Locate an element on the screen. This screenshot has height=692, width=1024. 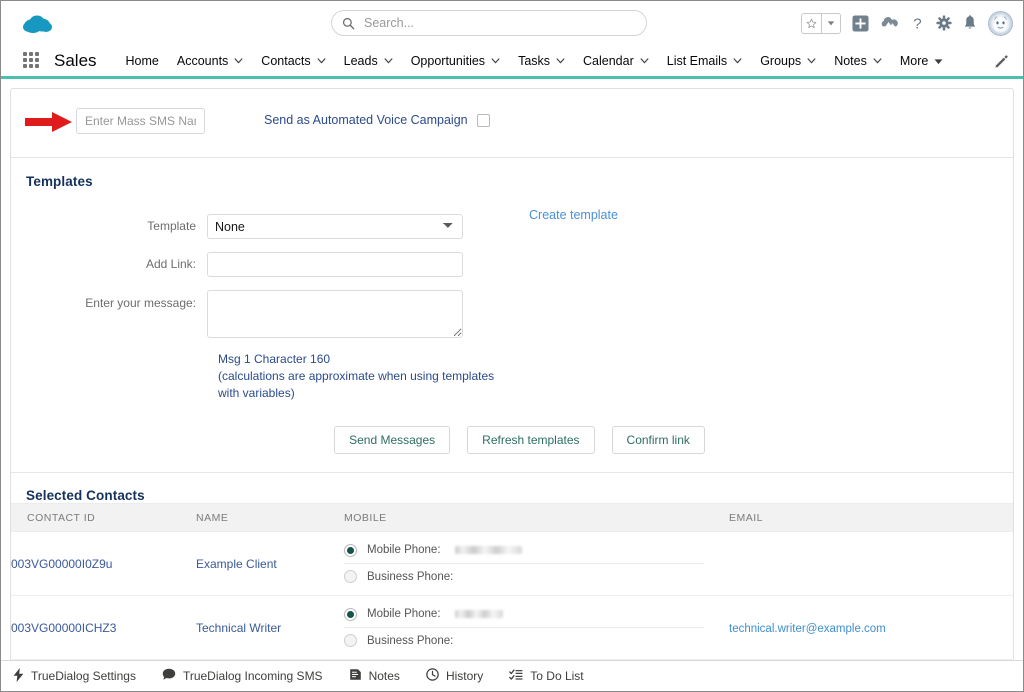
note-icon is located at coordinates (355, 676).